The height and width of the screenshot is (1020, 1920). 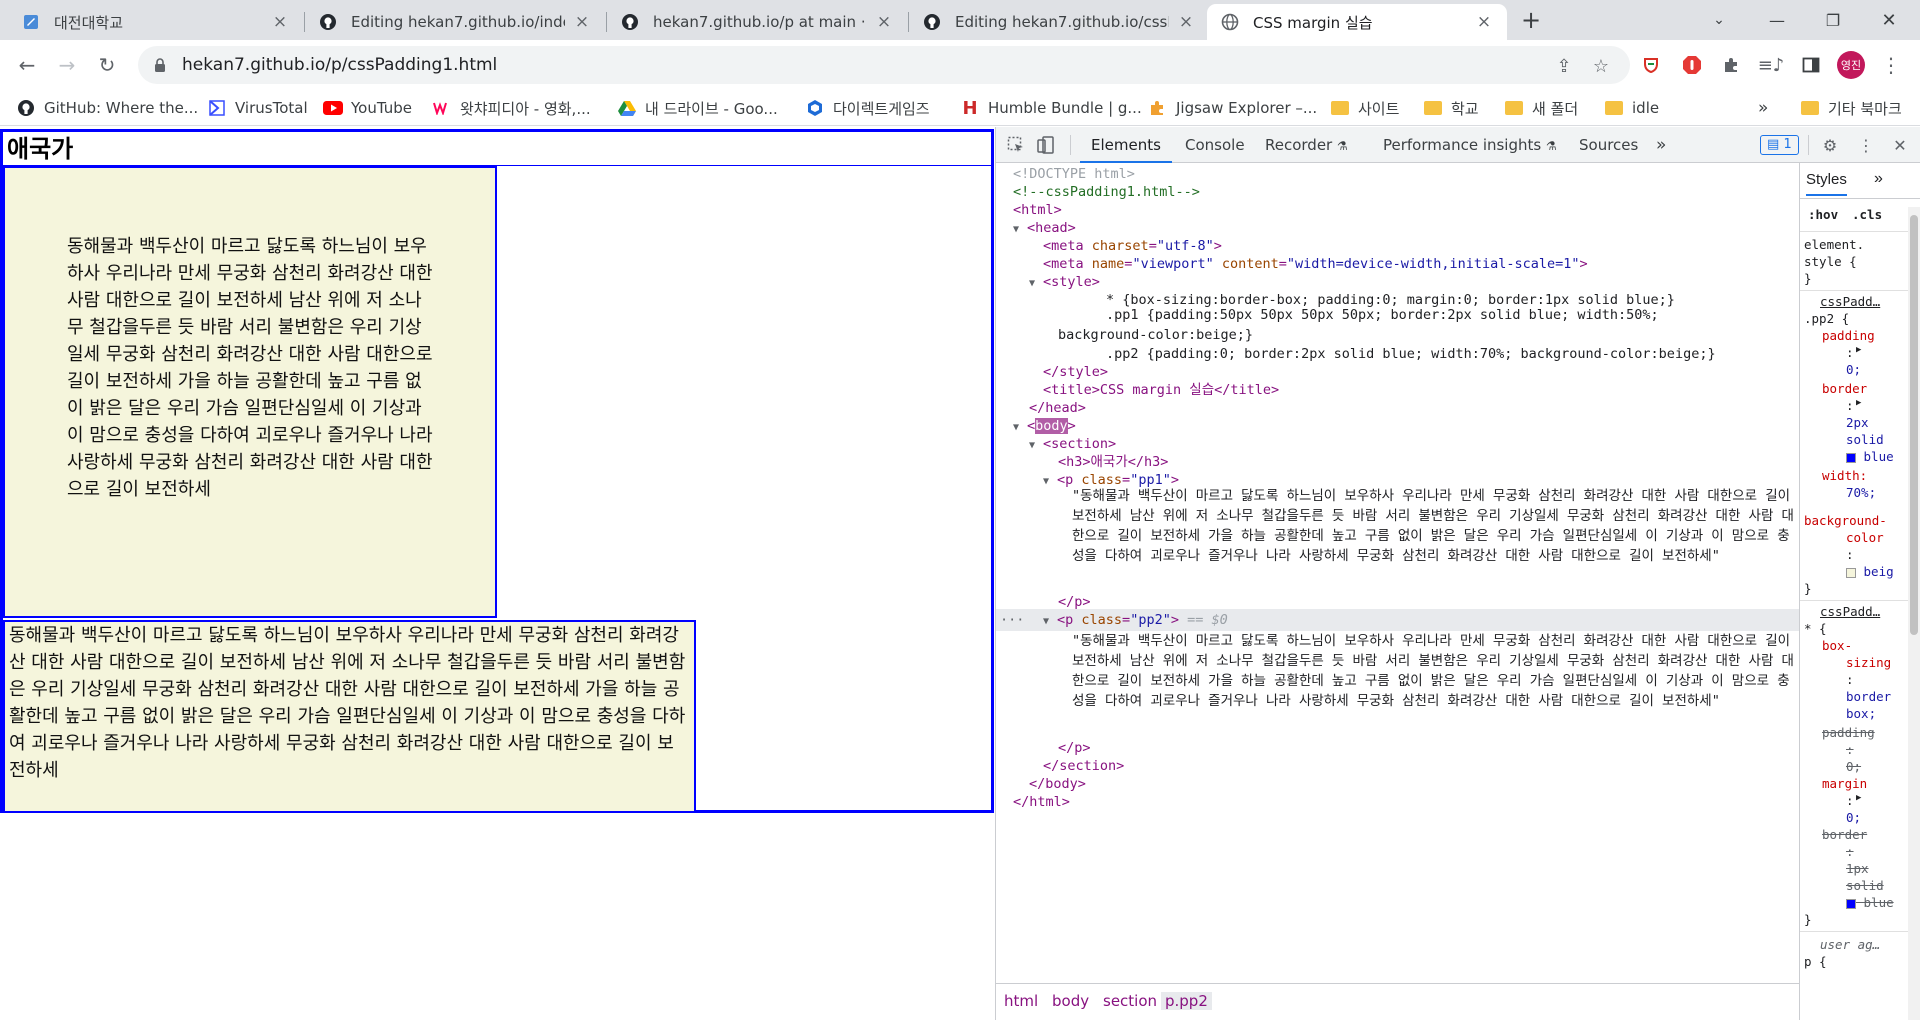 I want to click on bookmark-other-folder: 기타 북마크, so click(x=1851, y=108).